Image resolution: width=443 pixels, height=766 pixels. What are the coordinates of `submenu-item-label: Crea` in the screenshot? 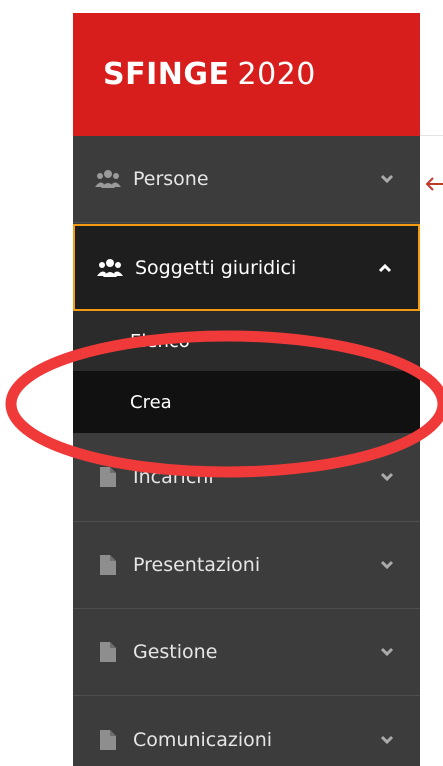 It's located at (151, 402).